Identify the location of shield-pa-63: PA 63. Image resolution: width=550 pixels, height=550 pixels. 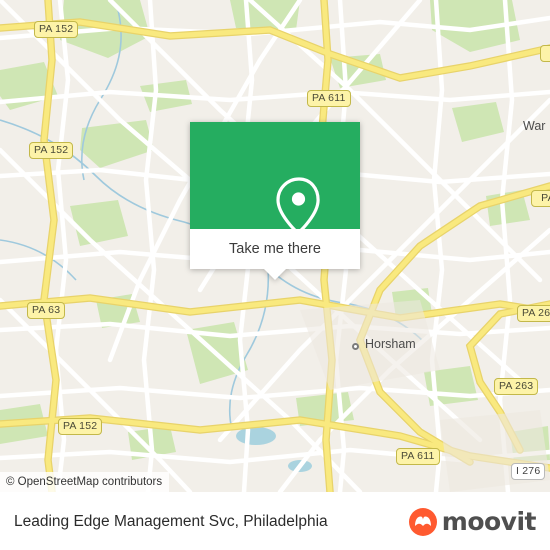
(46, 310).